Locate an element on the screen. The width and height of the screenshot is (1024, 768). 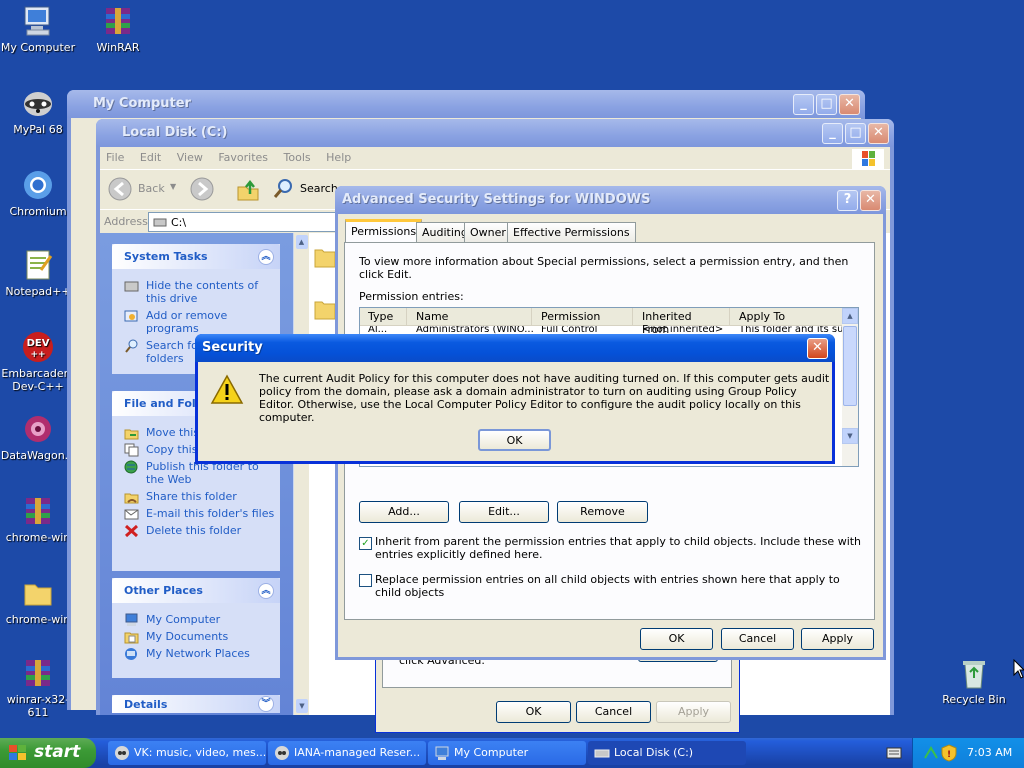
list-scrollbar: ▲ ▼ is located at coordinates (850, 387).